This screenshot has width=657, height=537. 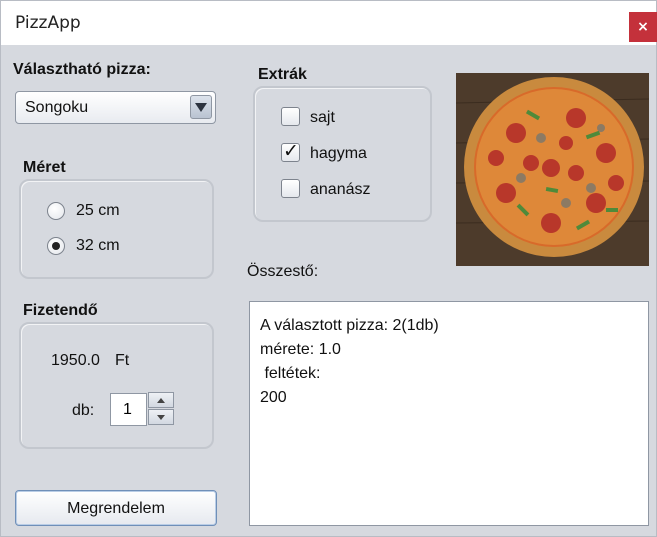 What do you see at coordinates (83, 410) in the screenshot?
I see `qty-label: db:` at bounding box center [83, 410].